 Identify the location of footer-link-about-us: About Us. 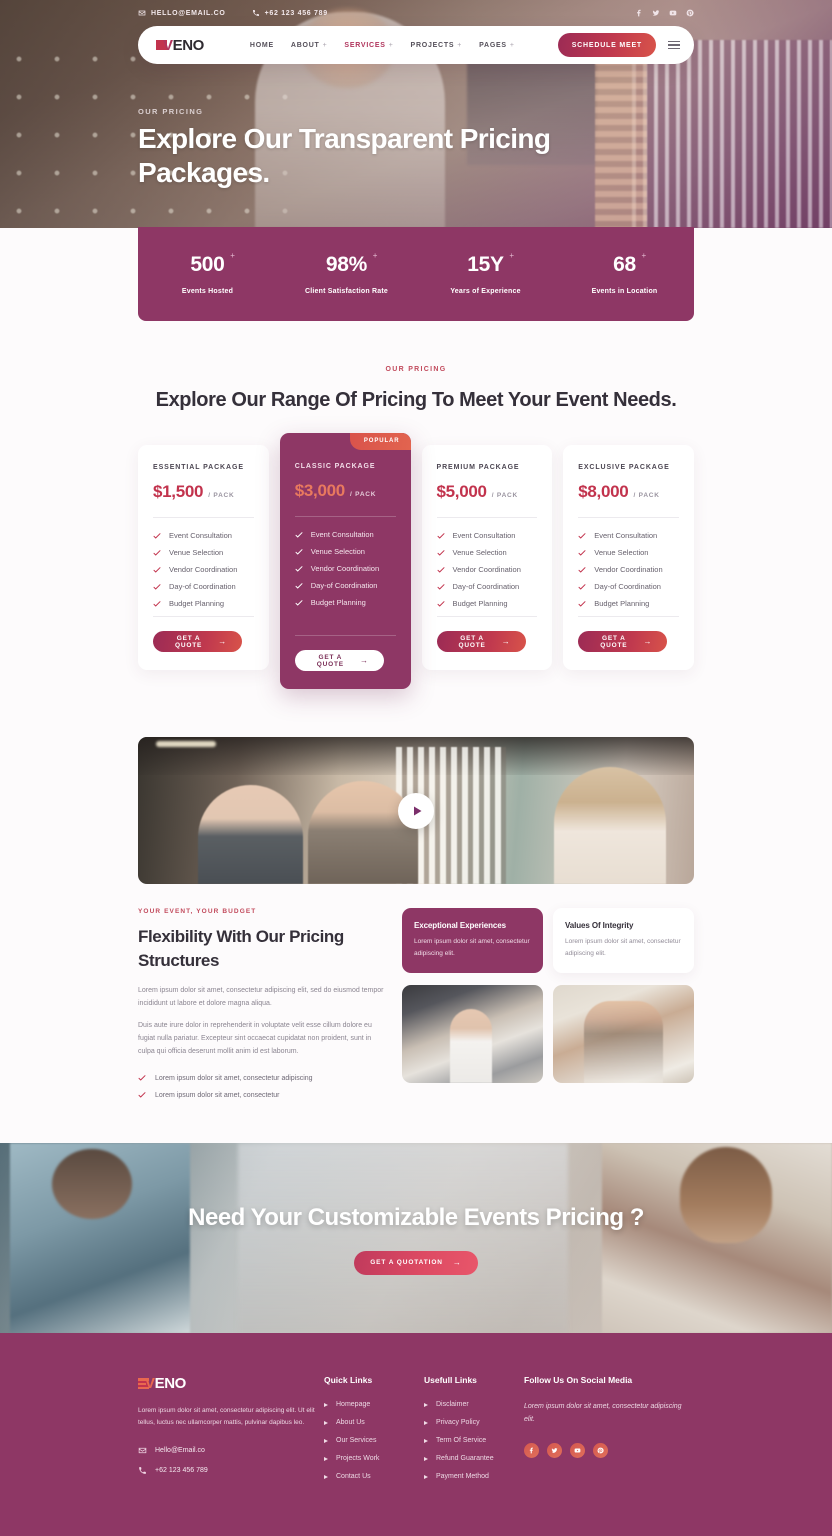
(374, 1422).